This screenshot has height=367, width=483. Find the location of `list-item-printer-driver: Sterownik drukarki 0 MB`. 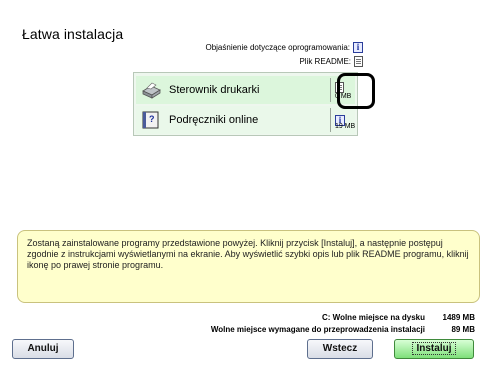

list-item-printer-driver: Sterownik drukarki 0 MB is located at coordinates (245, 90).